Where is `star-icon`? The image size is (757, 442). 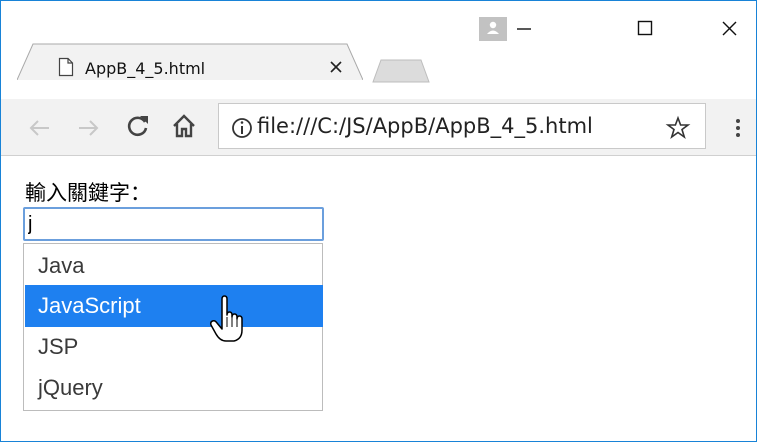 star-icon is located at coordinates (678, 128).